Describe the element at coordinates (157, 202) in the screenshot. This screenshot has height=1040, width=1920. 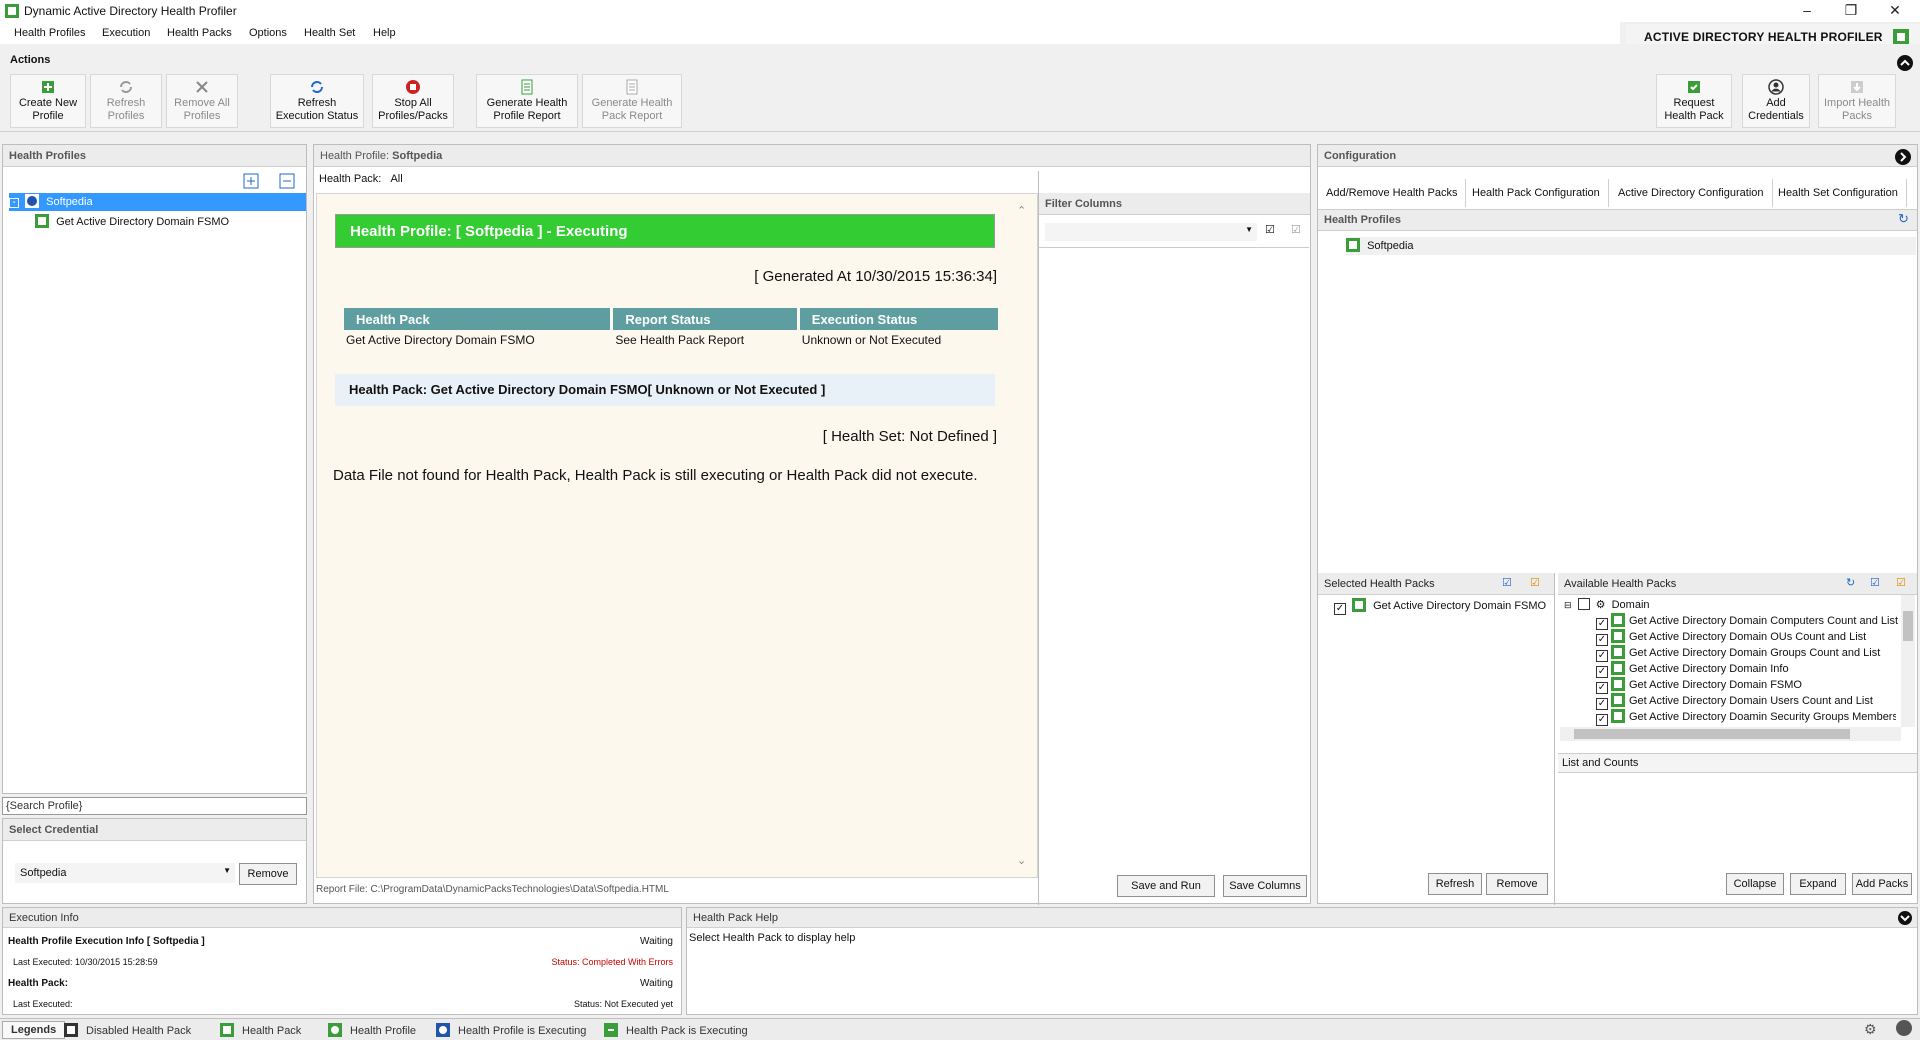
I see `tree-item-profile: - Softpedia` at that location.